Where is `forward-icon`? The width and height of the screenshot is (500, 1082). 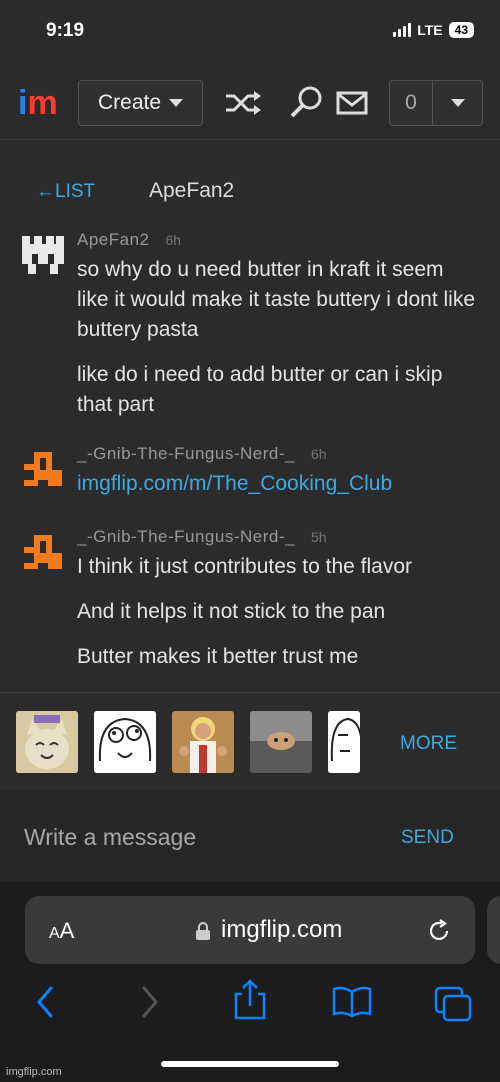
forward-icon is located at coordinates (150, 1002).